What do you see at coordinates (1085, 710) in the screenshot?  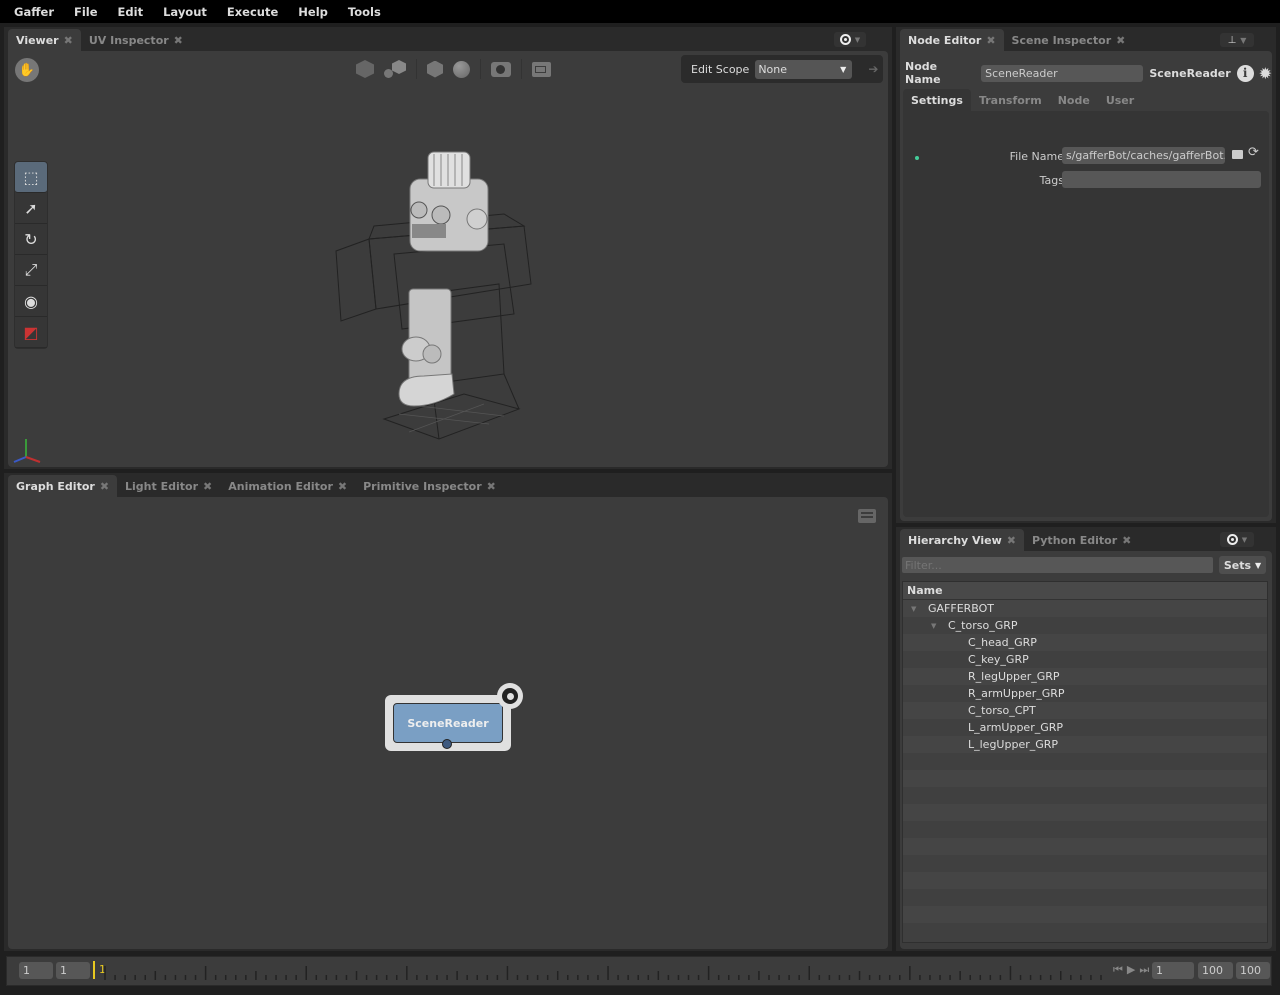 I see `tree-row: C_torso_CPT` at bounding box center [1085, 710].